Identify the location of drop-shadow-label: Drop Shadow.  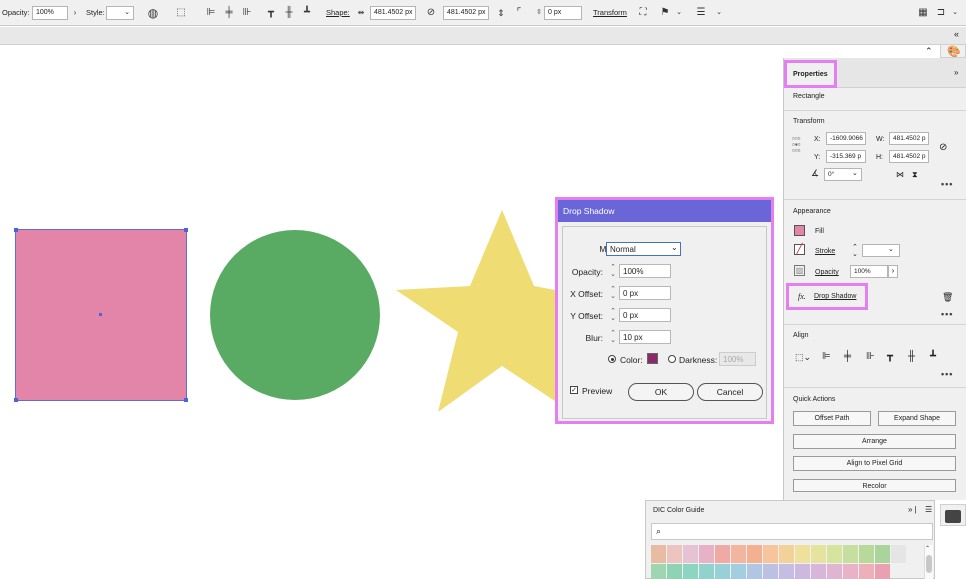
(835, 296).